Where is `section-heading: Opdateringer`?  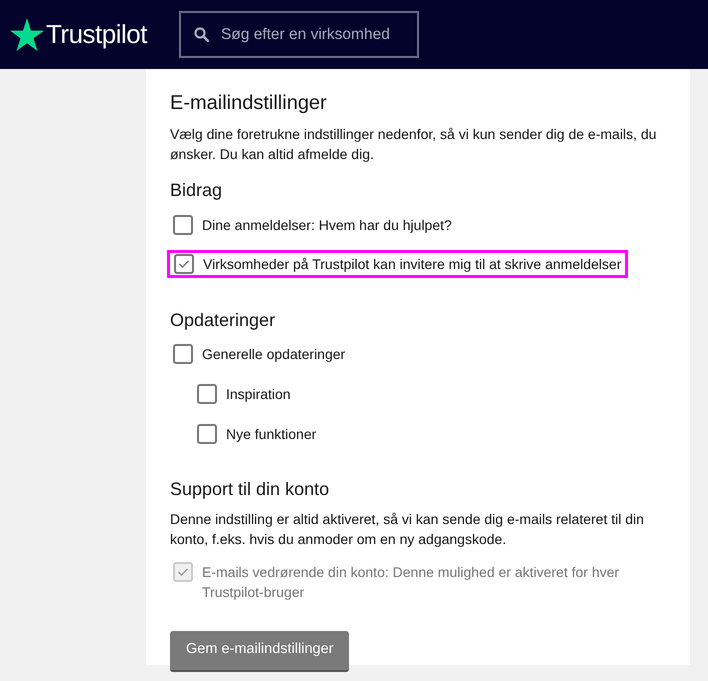 section-heading: Opdateringer is located at coordinates (223, 321).